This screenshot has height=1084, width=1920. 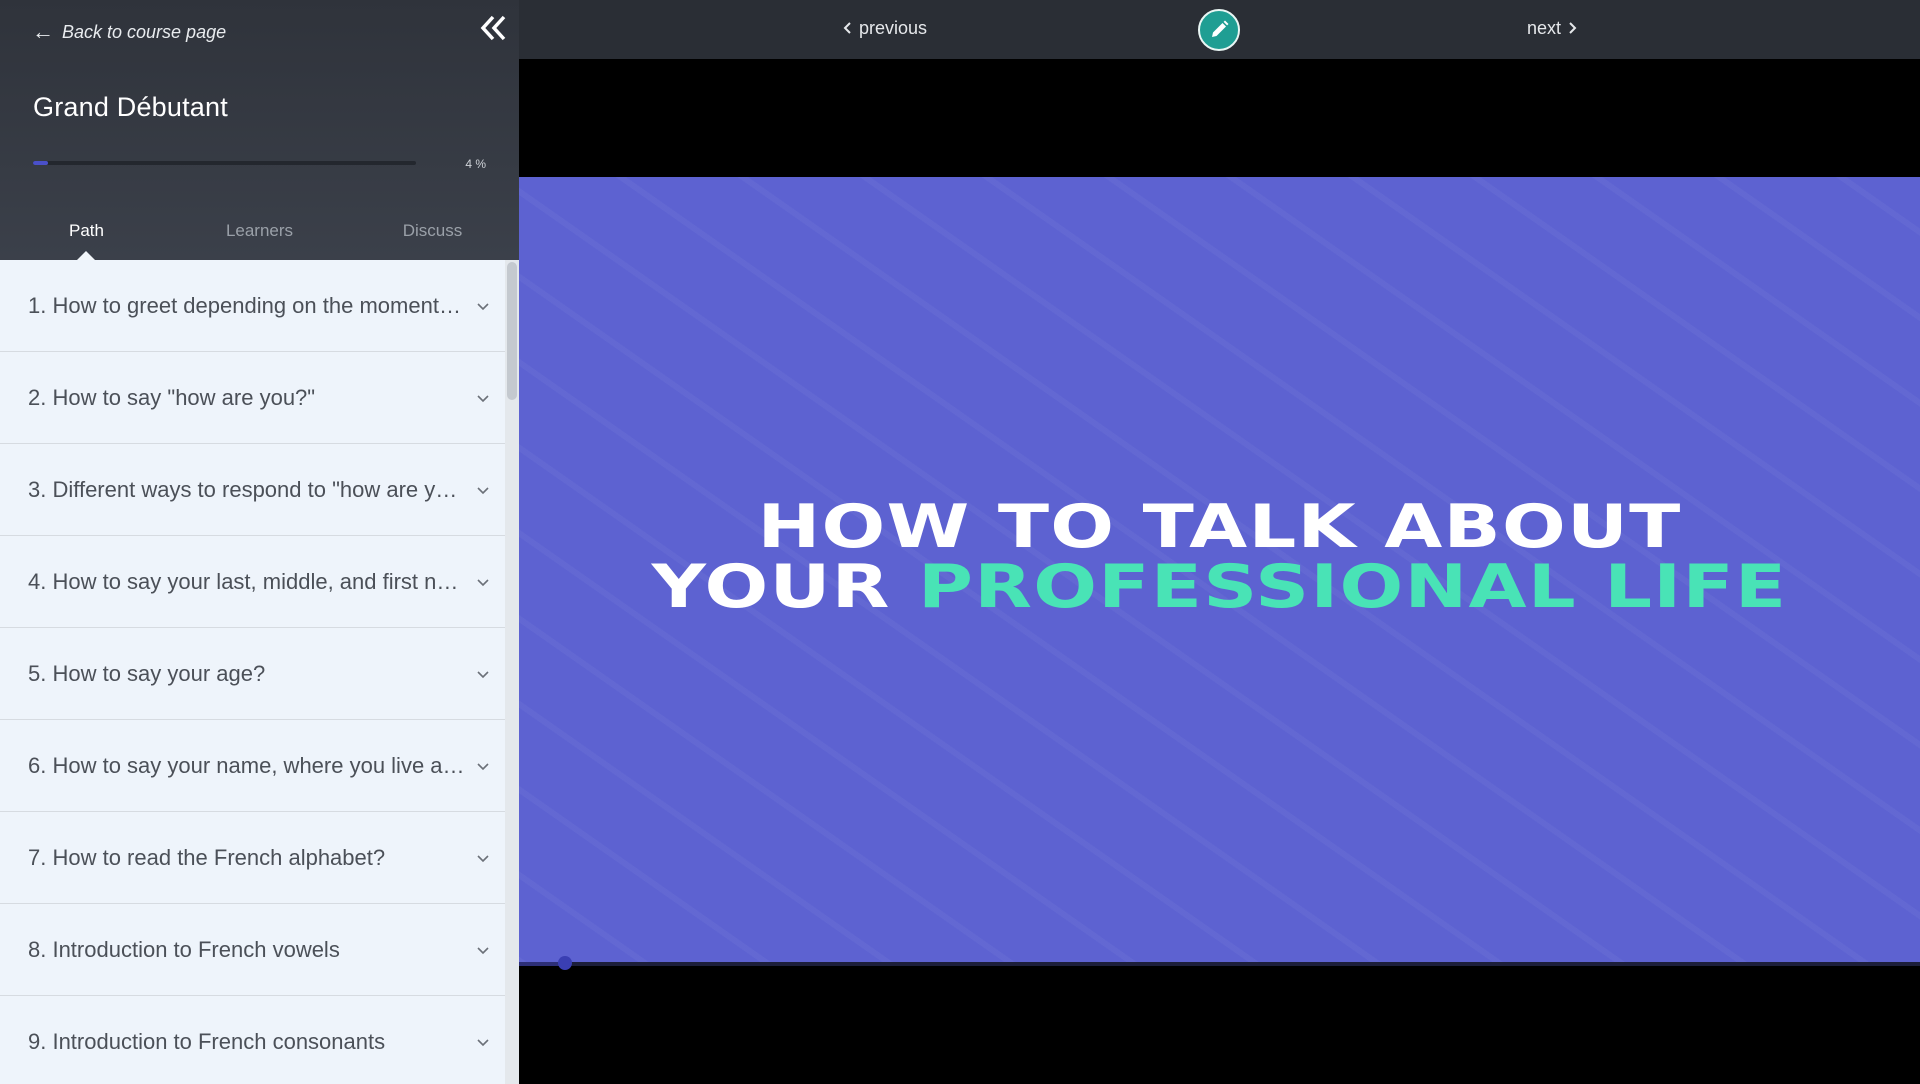 What do you see at coordinates (246, 398) in the screenshot?
I see `lesson-title: 2. How to say "how are you?"` at bounding box center [246, 398].